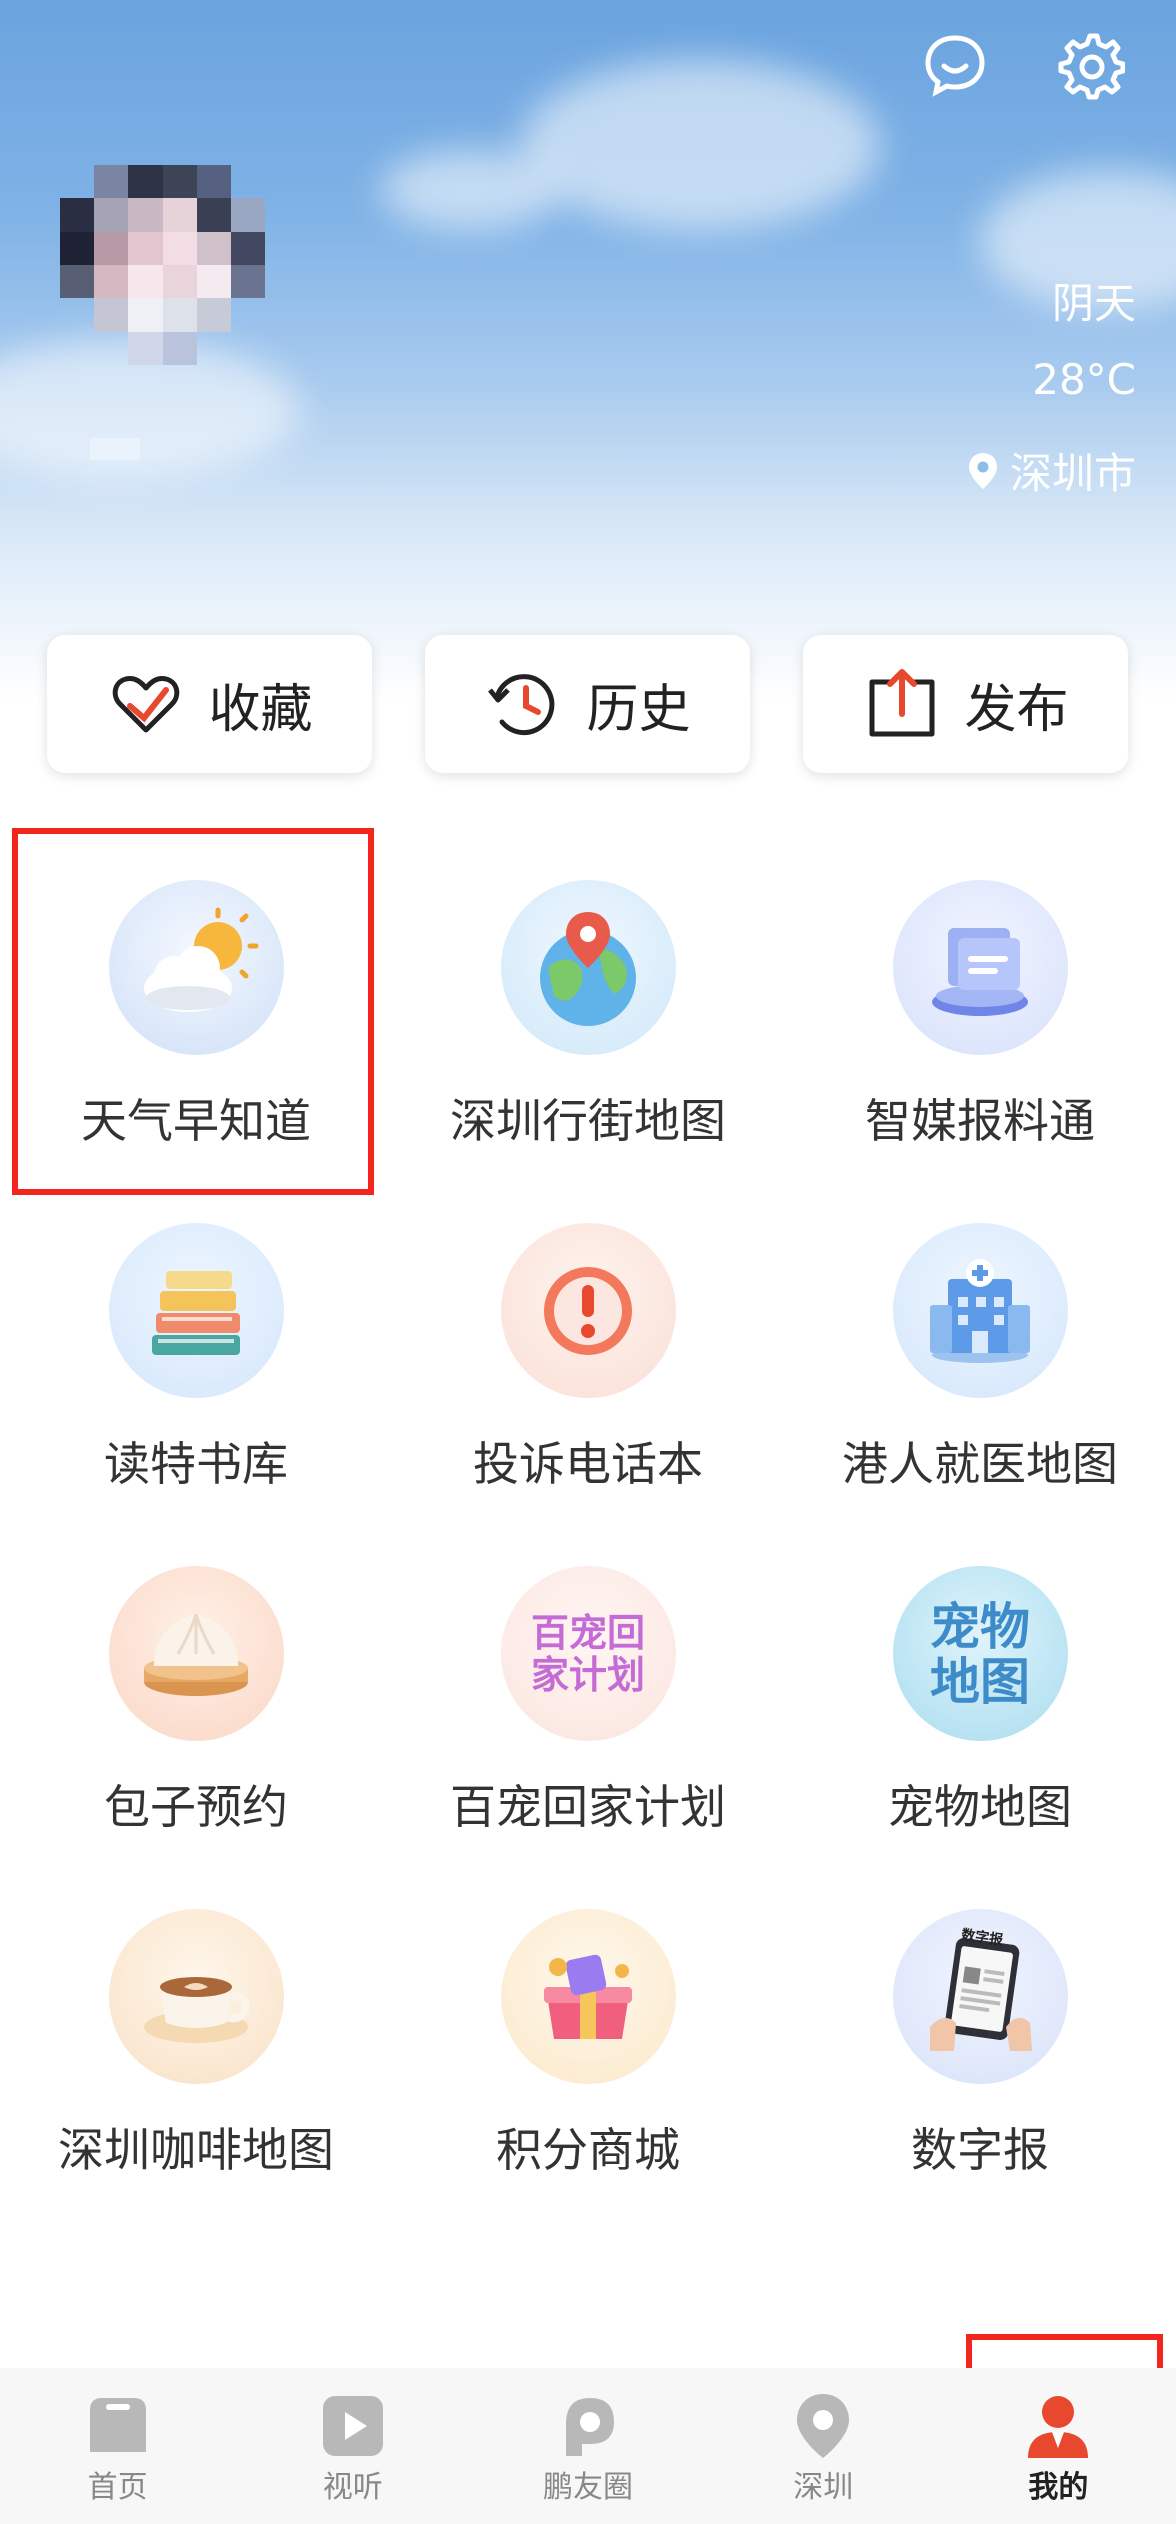 The image size is (1176, 2524). What do you see at coordinates (588, 967) in the screenshot?
I see `globe-map-icon` at bounding box center [588, 967].